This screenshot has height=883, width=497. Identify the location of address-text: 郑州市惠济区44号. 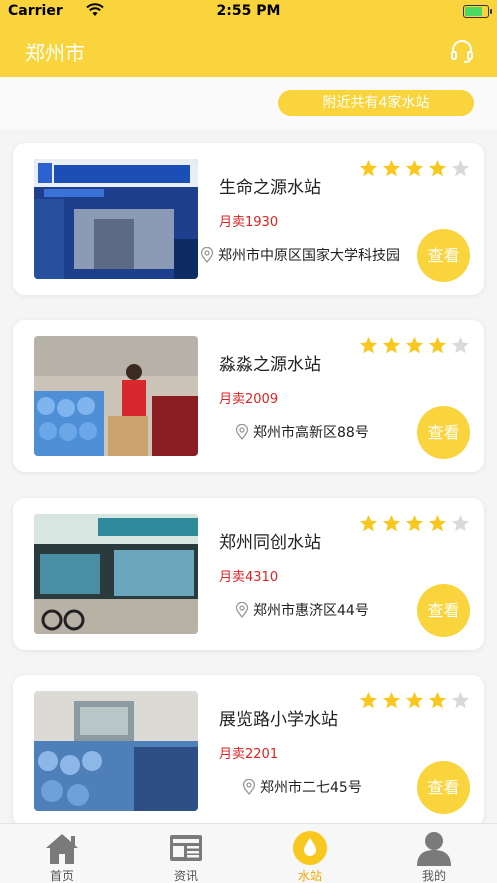
(311, 611).